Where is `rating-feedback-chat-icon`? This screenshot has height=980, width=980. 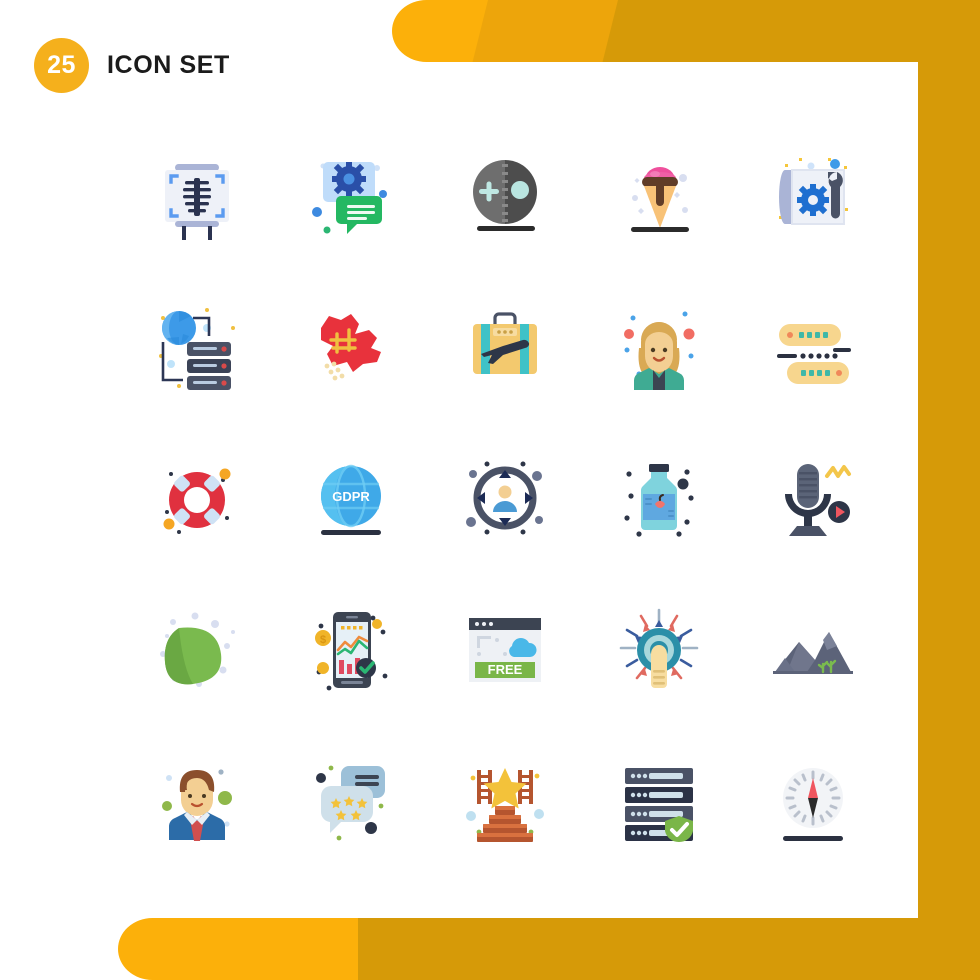
rating-feedback-chat-icon is located at coordinates (351, 802).